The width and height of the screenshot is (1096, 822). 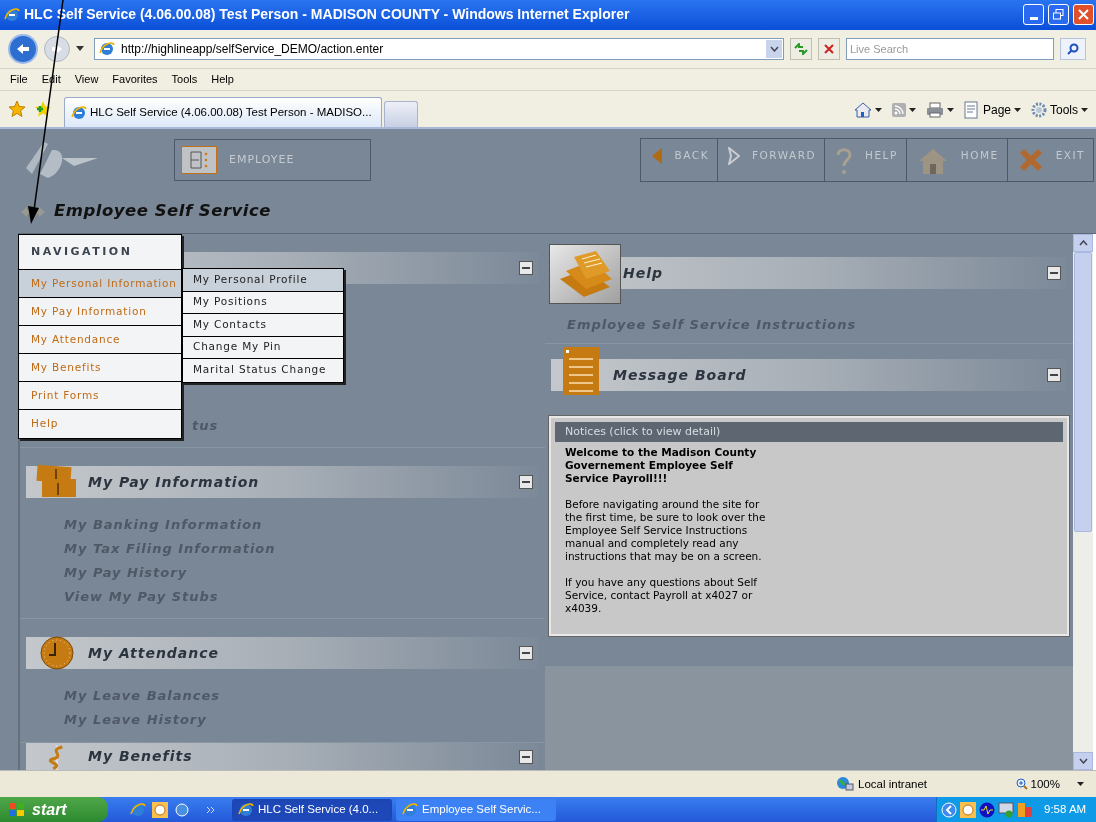 I want to click on menu-item: Favorites, so click(x=135, y=79).